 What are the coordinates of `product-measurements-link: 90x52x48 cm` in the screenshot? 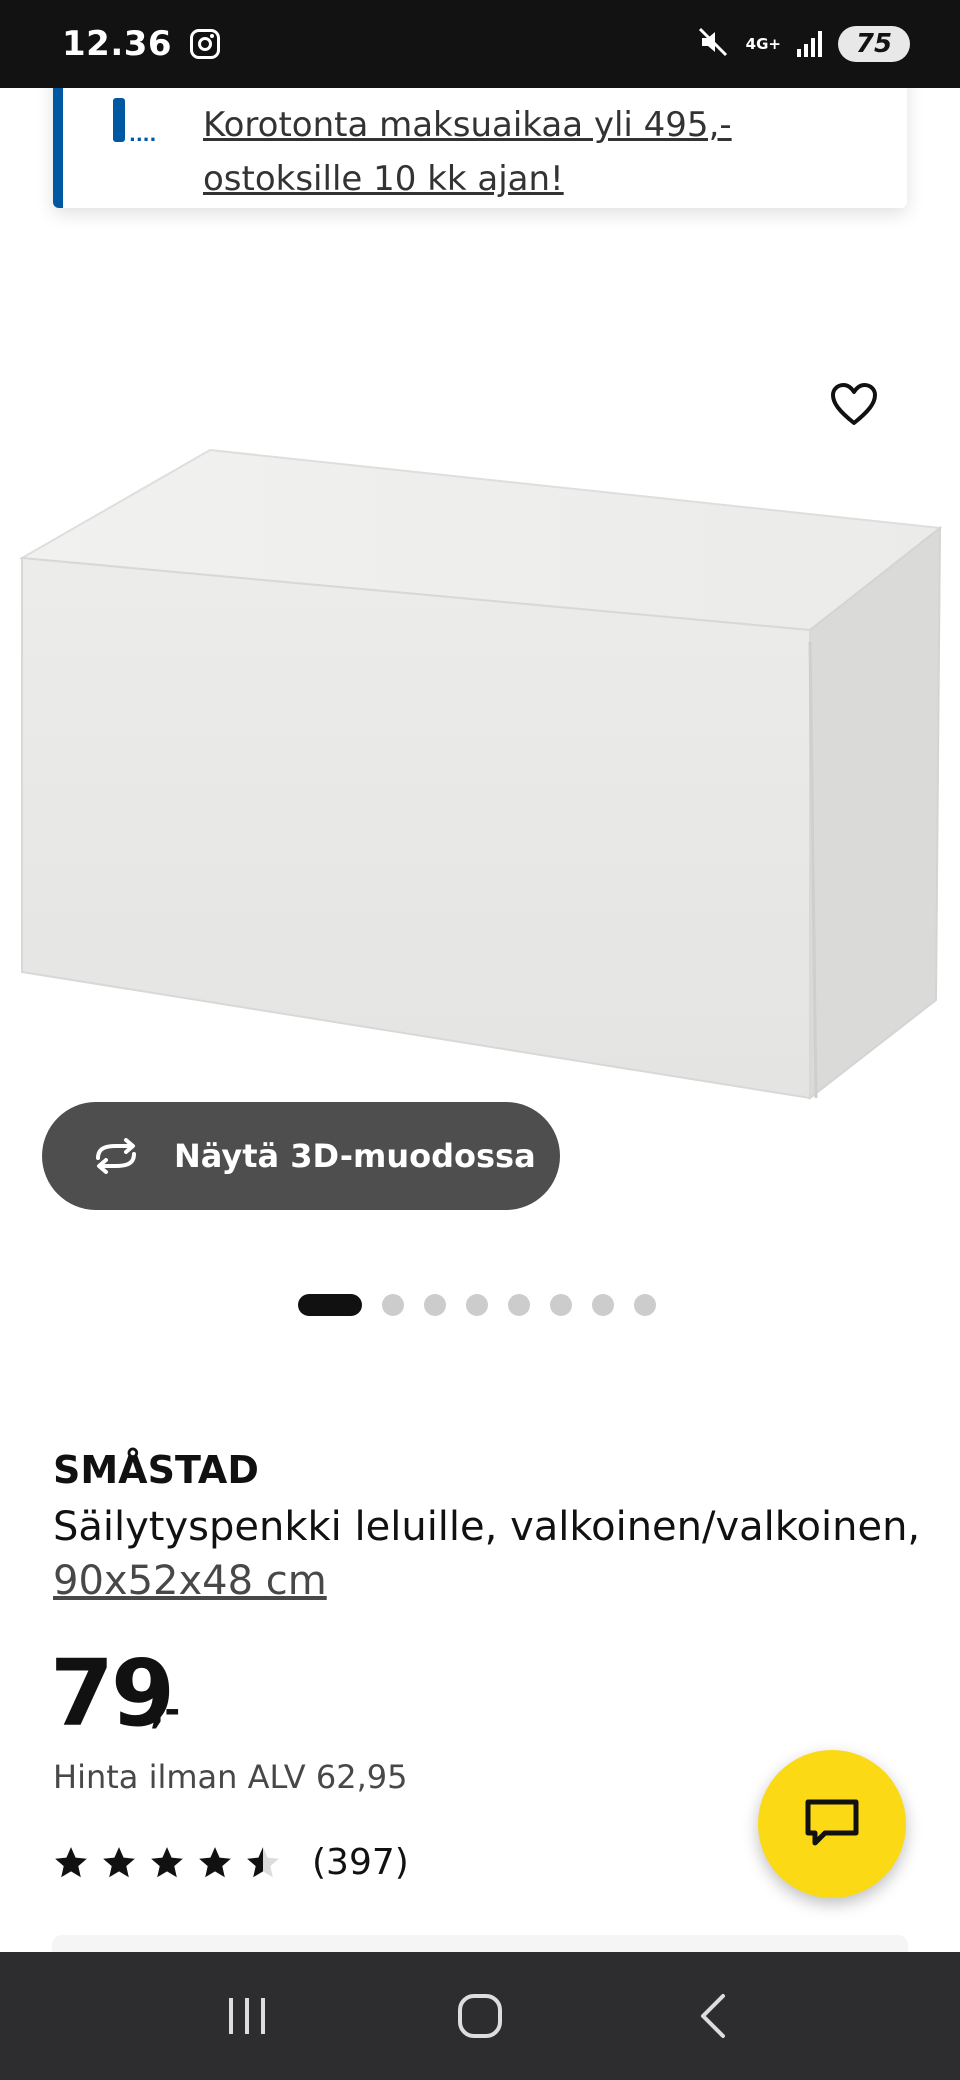 It's located at (190, 1581).